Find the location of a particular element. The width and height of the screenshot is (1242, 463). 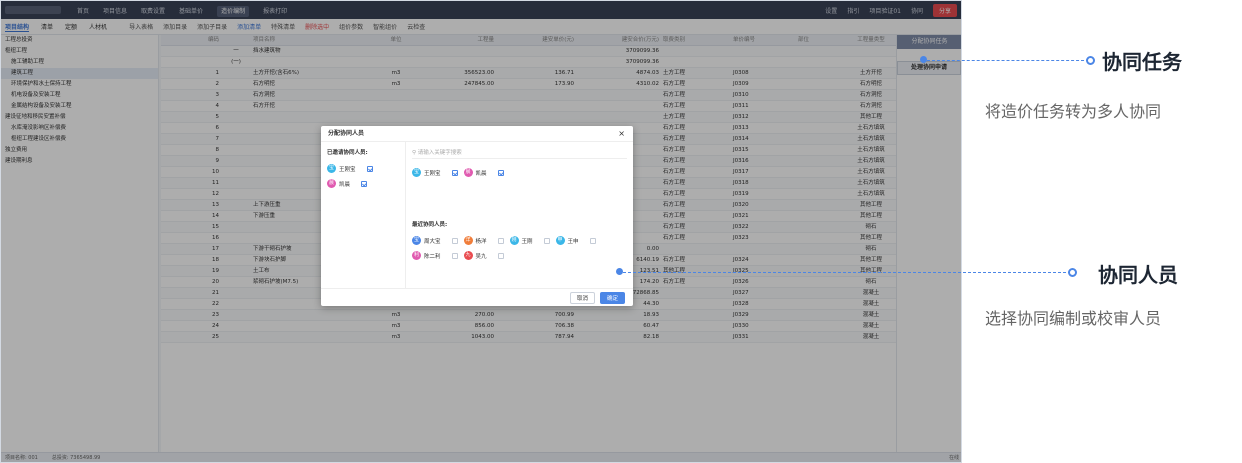

people-callout: 协同人员 is located at coordinates (1138, 273).